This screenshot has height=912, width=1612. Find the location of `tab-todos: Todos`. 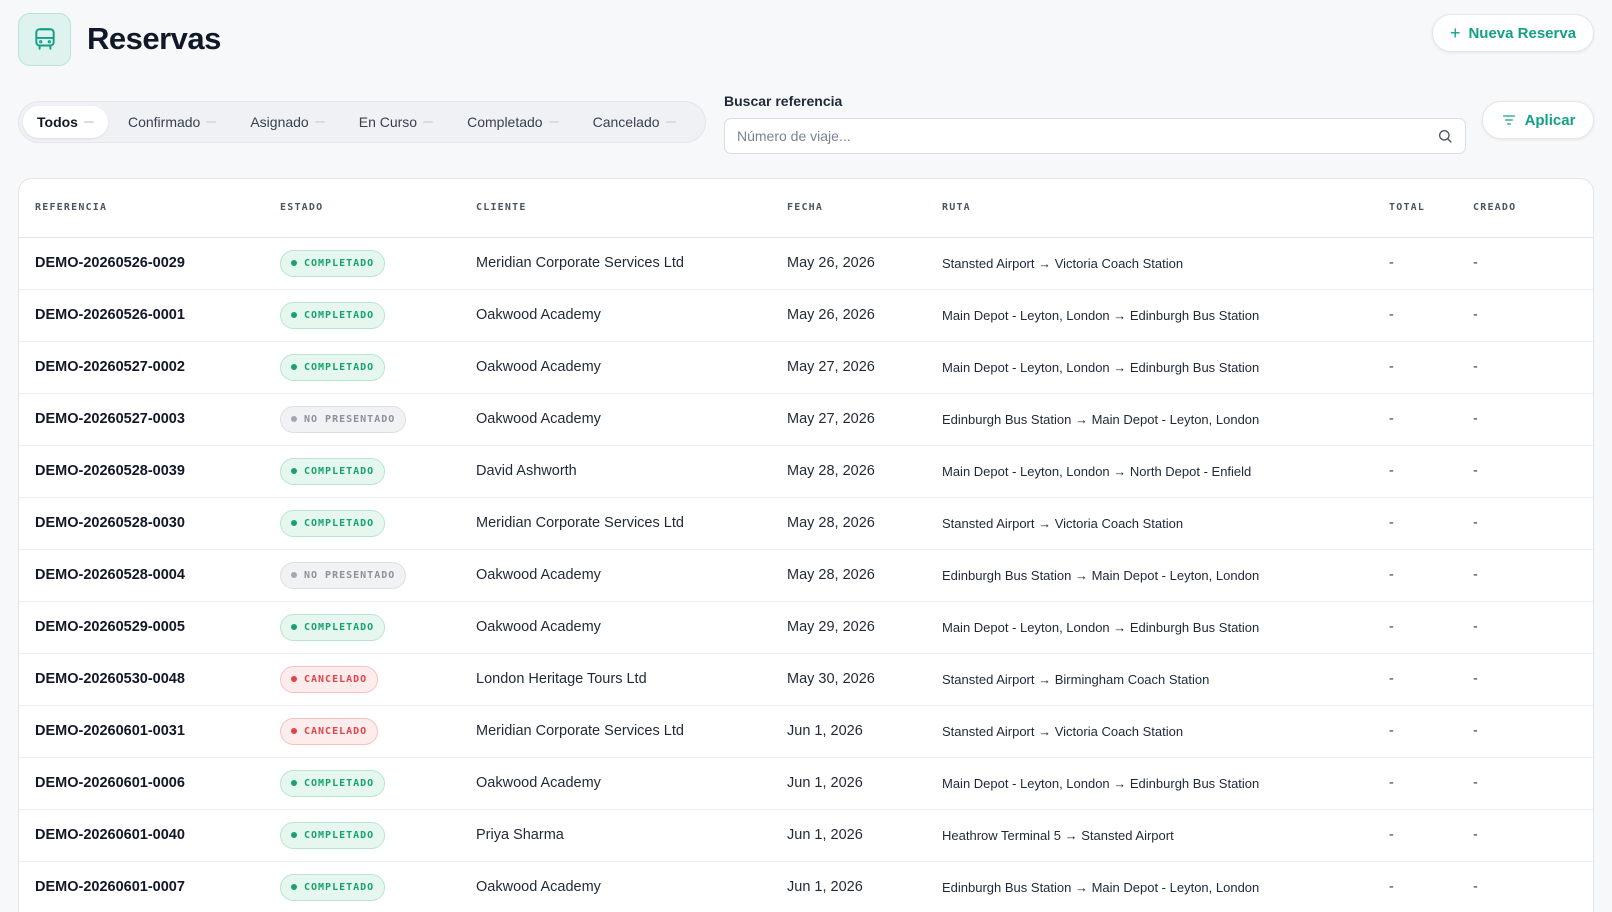

tab-todos: Todos is located at coordinates (65, 122).